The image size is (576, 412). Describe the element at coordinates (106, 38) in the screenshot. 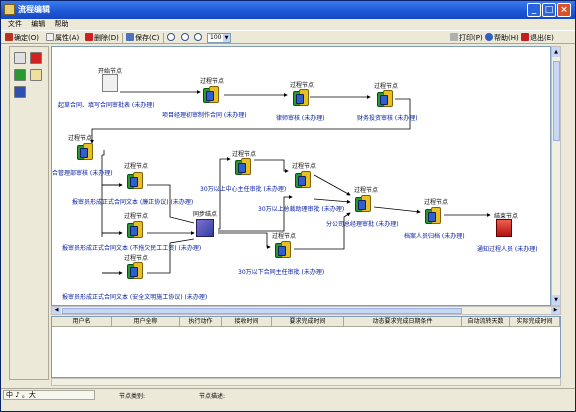

I see `delete-label: 删除(D)` at that location.